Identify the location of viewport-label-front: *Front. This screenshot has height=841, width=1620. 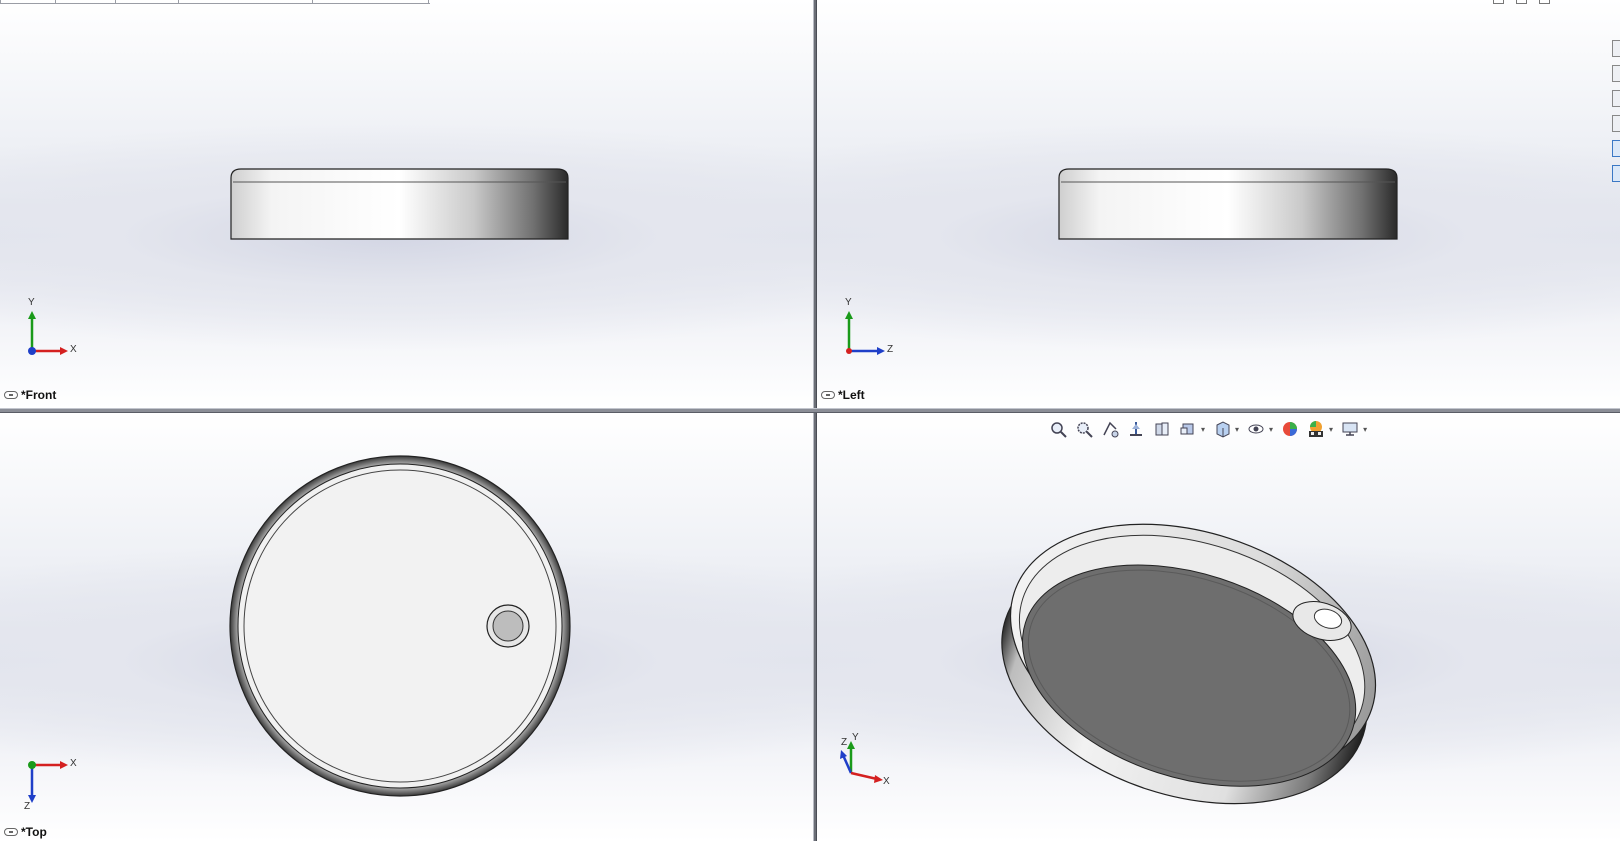
(30, 395).